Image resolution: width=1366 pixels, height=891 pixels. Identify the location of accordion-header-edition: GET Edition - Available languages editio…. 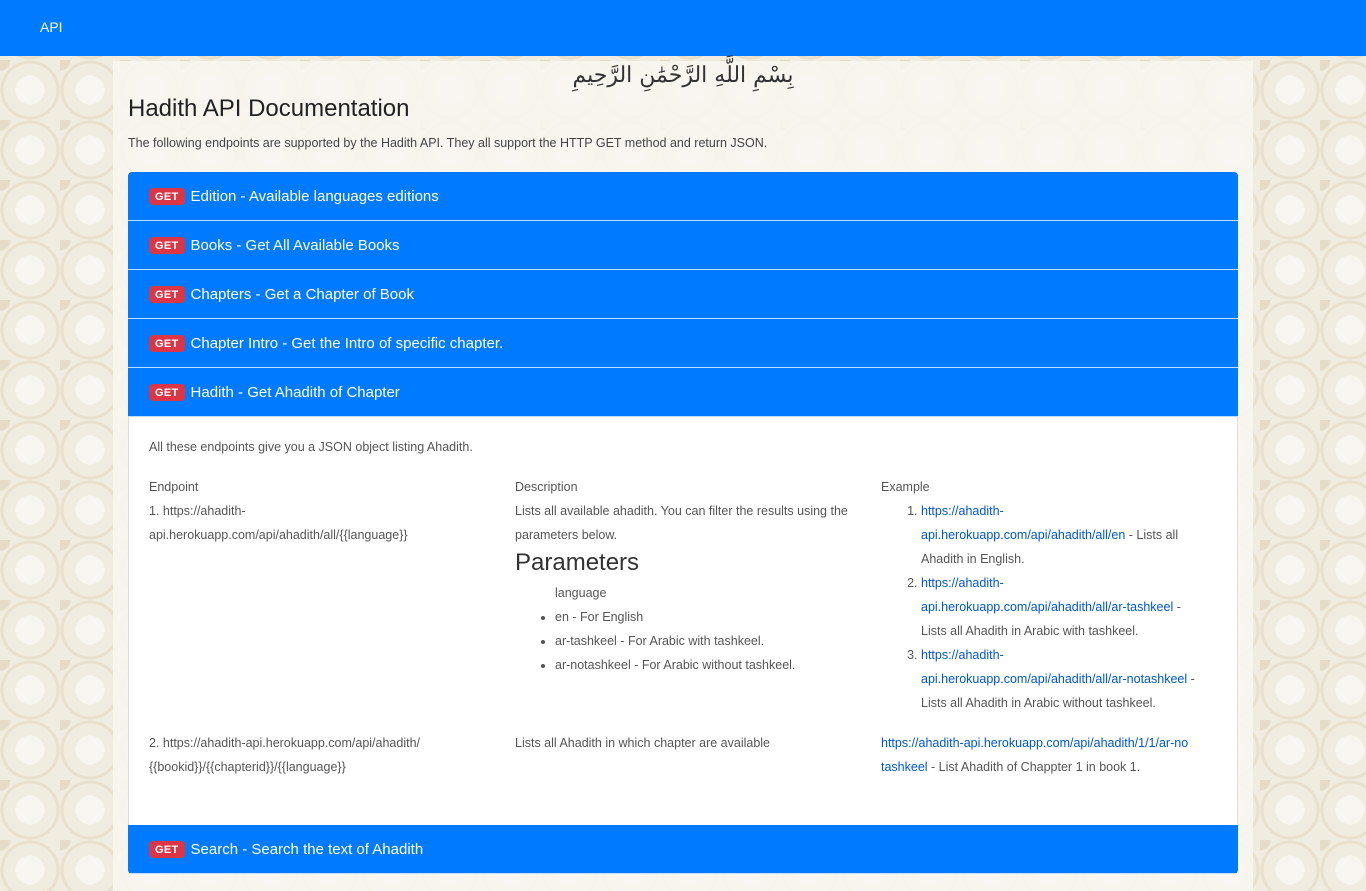
(683, 196).